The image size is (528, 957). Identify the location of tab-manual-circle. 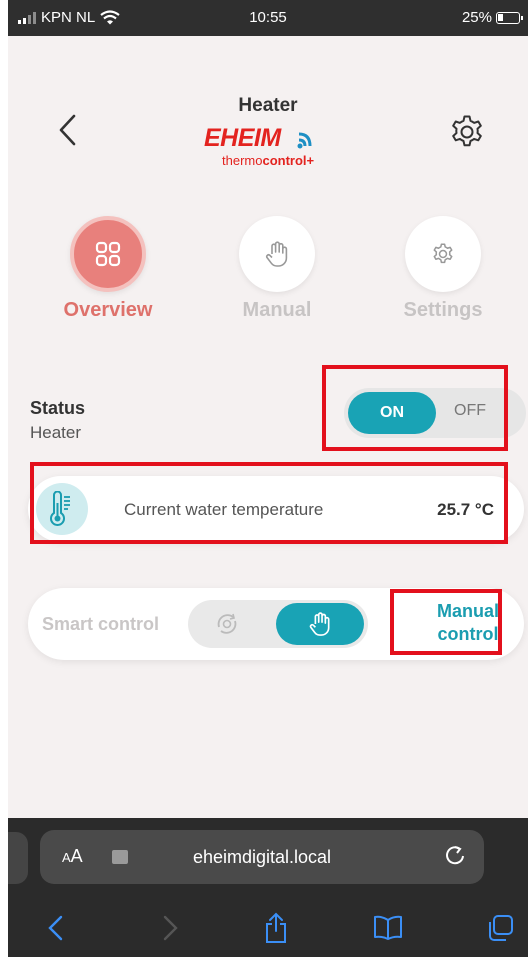
(277, 254).